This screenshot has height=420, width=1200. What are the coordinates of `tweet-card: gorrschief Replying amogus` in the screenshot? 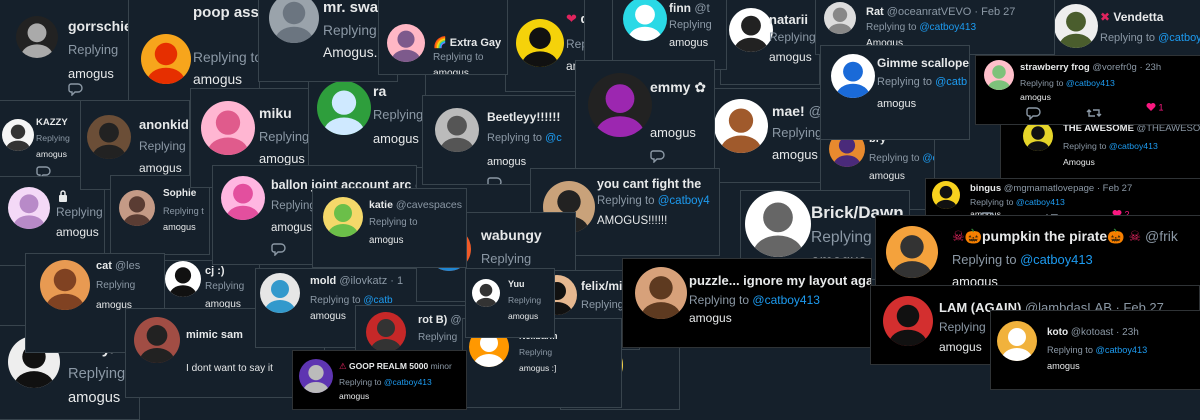 It's located at (67, 53).